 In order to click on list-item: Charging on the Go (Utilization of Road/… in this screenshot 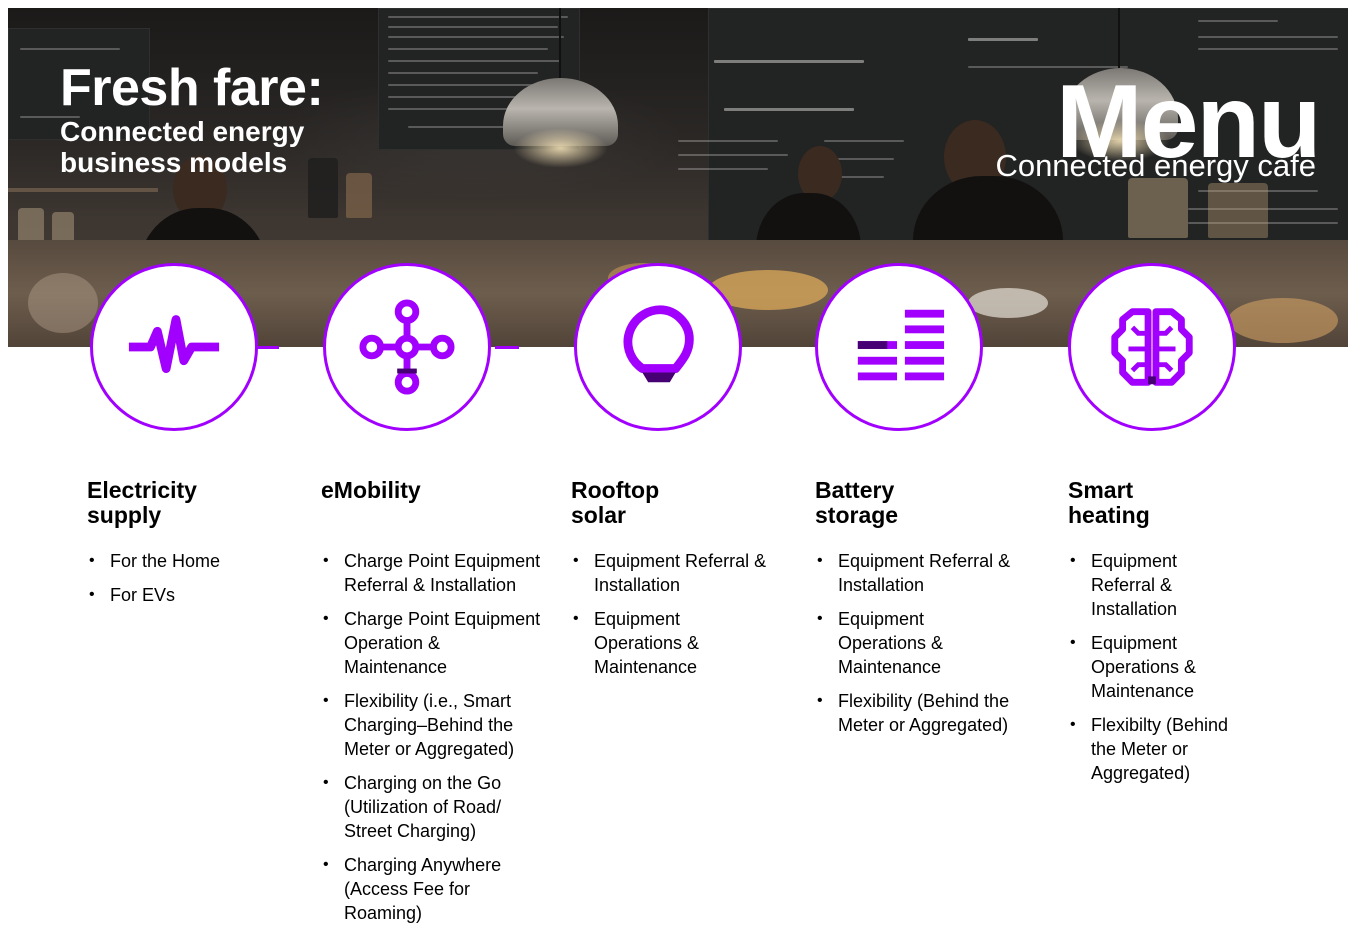, I will do `click(432, 807)`.